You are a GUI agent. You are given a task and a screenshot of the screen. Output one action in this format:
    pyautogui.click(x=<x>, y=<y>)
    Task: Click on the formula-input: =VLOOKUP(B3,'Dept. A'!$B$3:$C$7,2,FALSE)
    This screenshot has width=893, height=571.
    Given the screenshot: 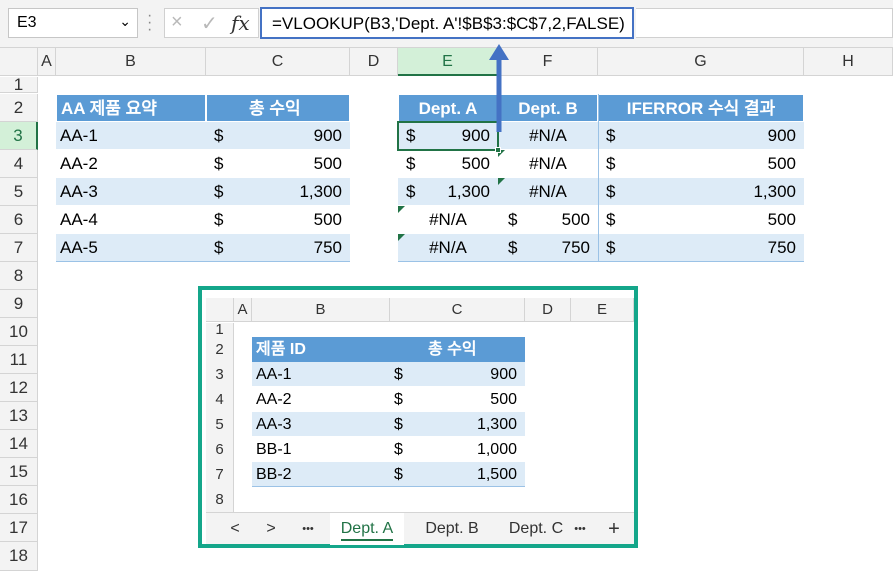 What is the action you would take?
    pyautogui.click(x=447, y=23)
    